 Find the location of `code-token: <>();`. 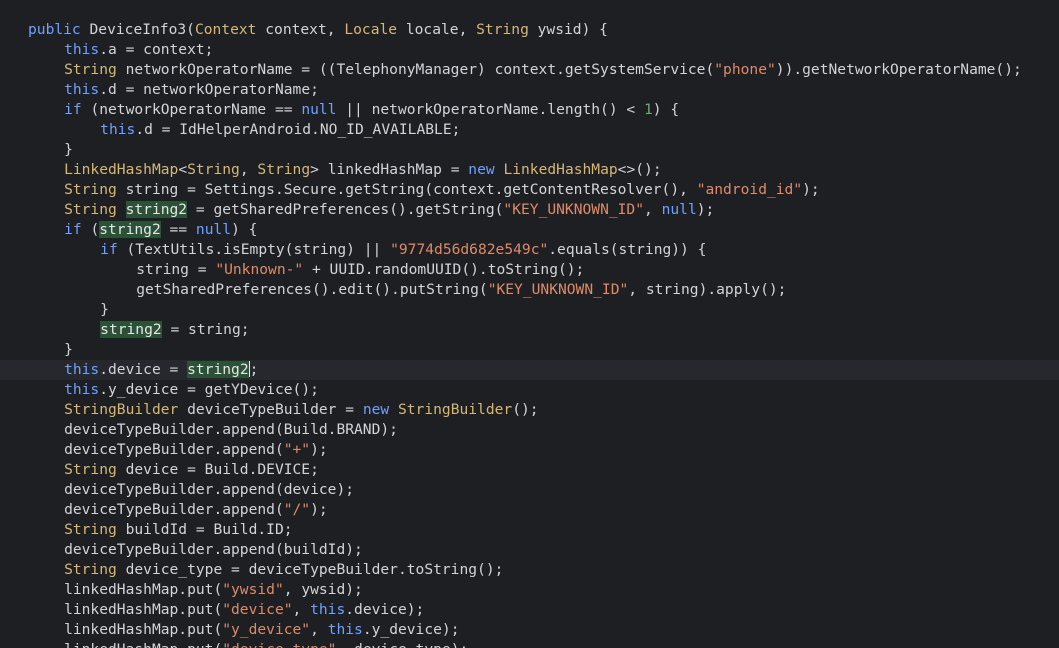

code-token: <>(); is located at coordinates (639, 169).